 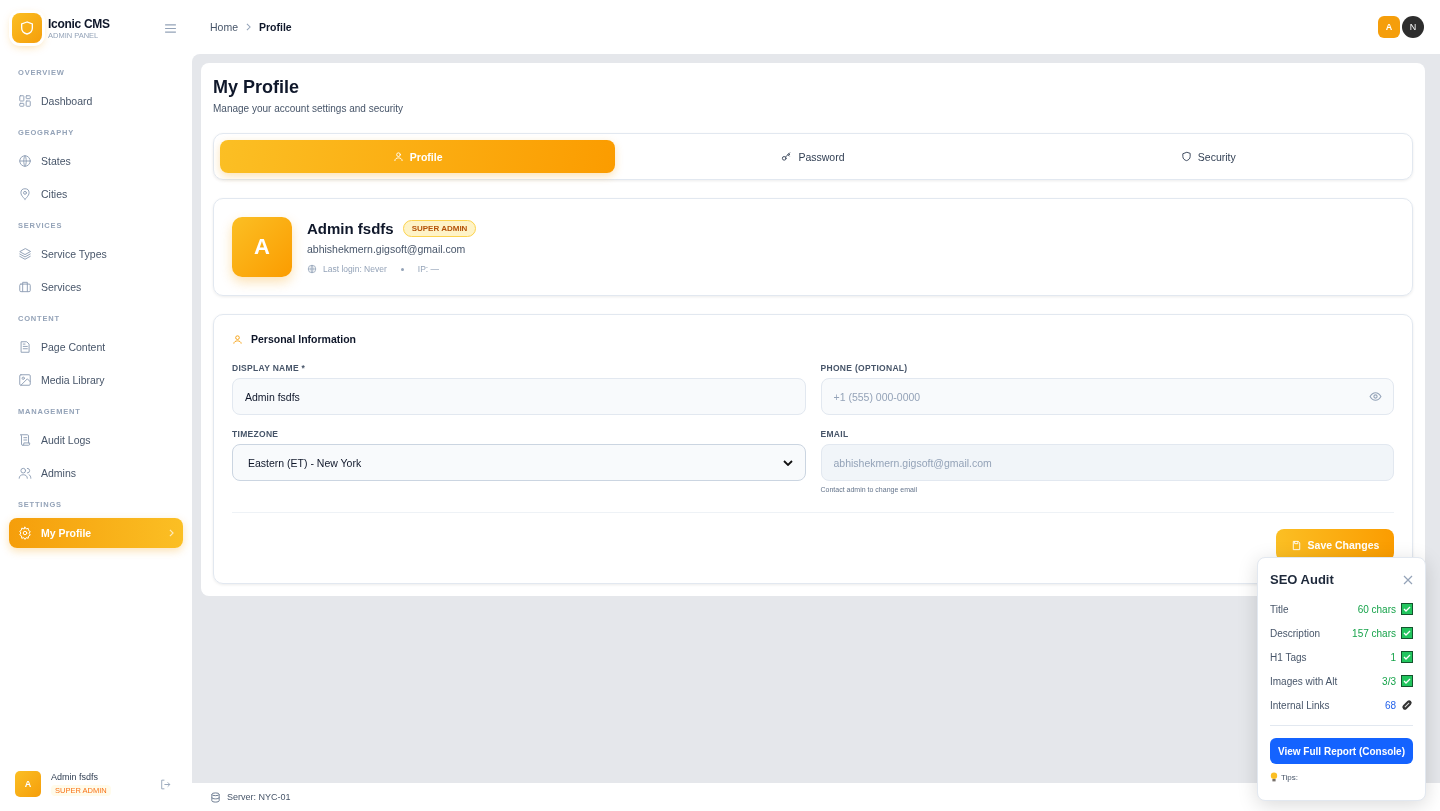 What do you see at coordinates (25, 101) in the screenshot?
I see `dashboard-icon` at bounding box center [25, 101].